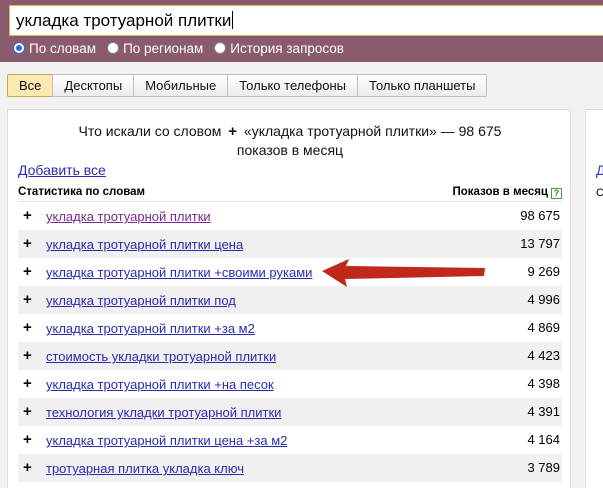  Describe the element at coordinates (543, 383) in the screenshot. I see `shows-count: 4 398` at that location.